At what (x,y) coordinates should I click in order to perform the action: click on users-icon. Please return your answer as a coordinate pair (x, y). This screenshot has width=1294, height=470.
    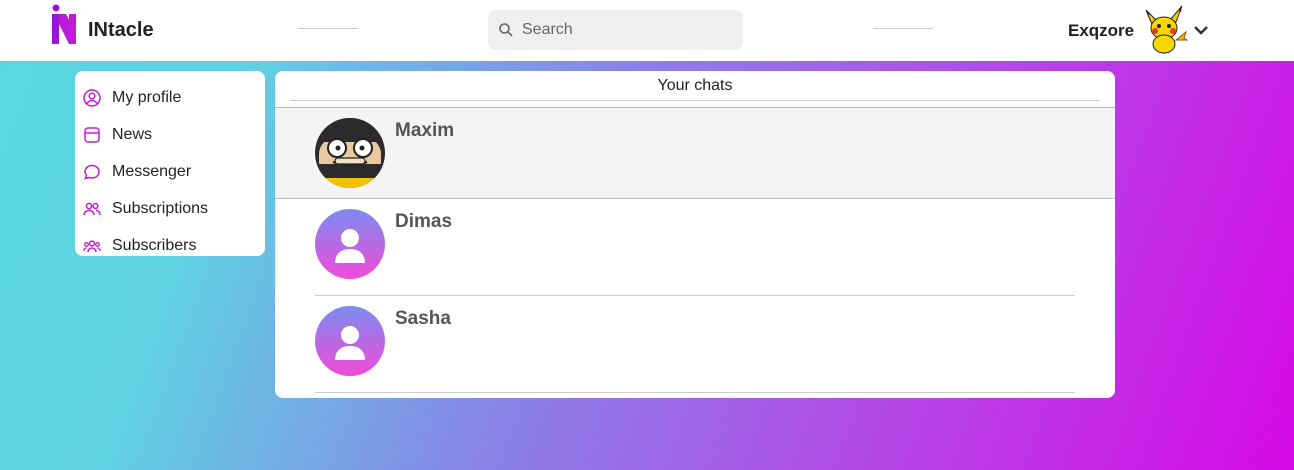
    Looking at the image, I should click on (92, 208).